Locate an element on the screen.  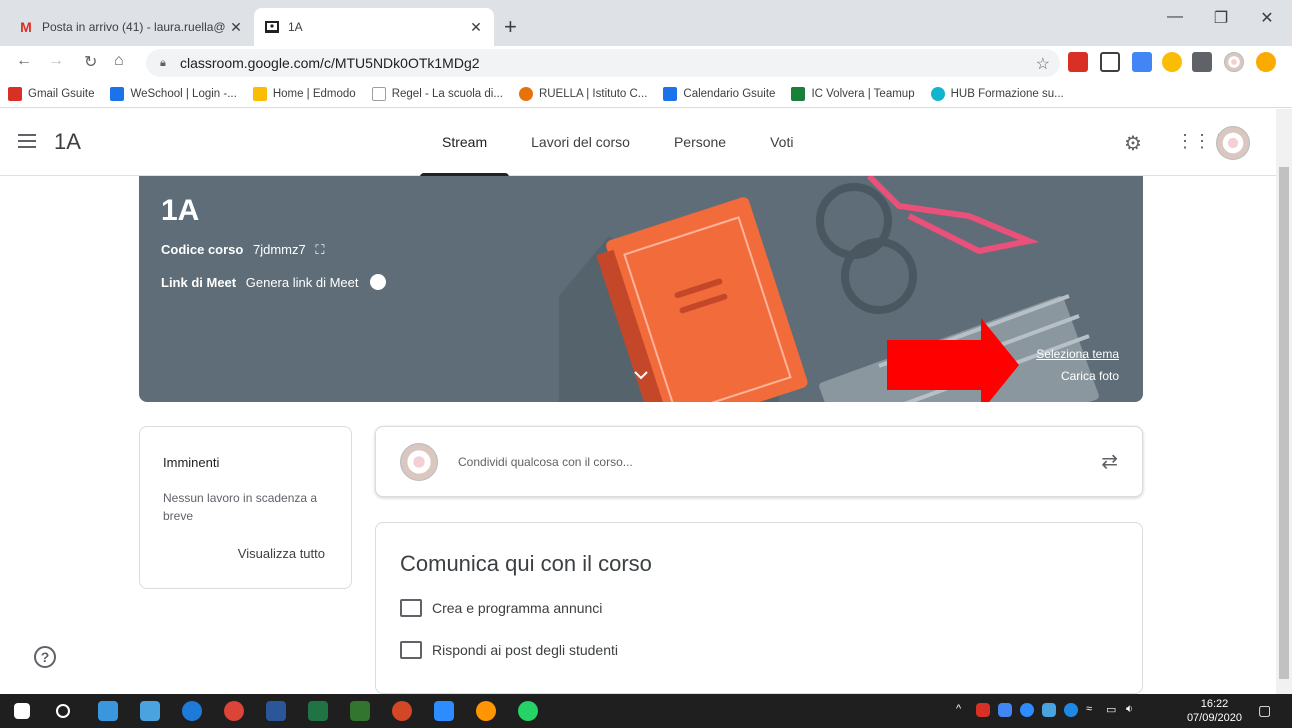
firefox-icon is located at coordinates (486, 711).